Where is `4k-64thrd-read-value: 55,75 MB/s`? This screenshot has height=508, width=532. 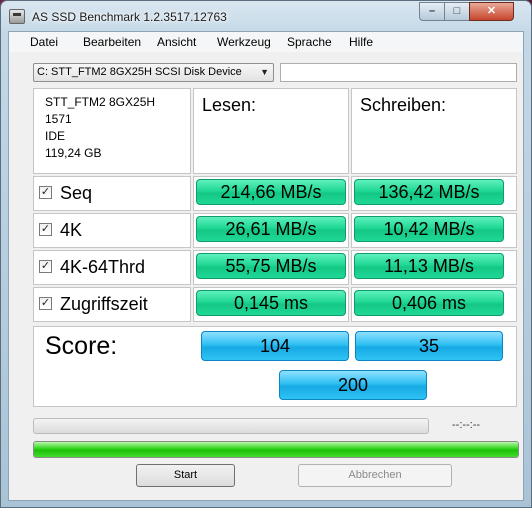
4k-64thrd-read-value: 55,75 MB/s is located at coordinates (271, 266).